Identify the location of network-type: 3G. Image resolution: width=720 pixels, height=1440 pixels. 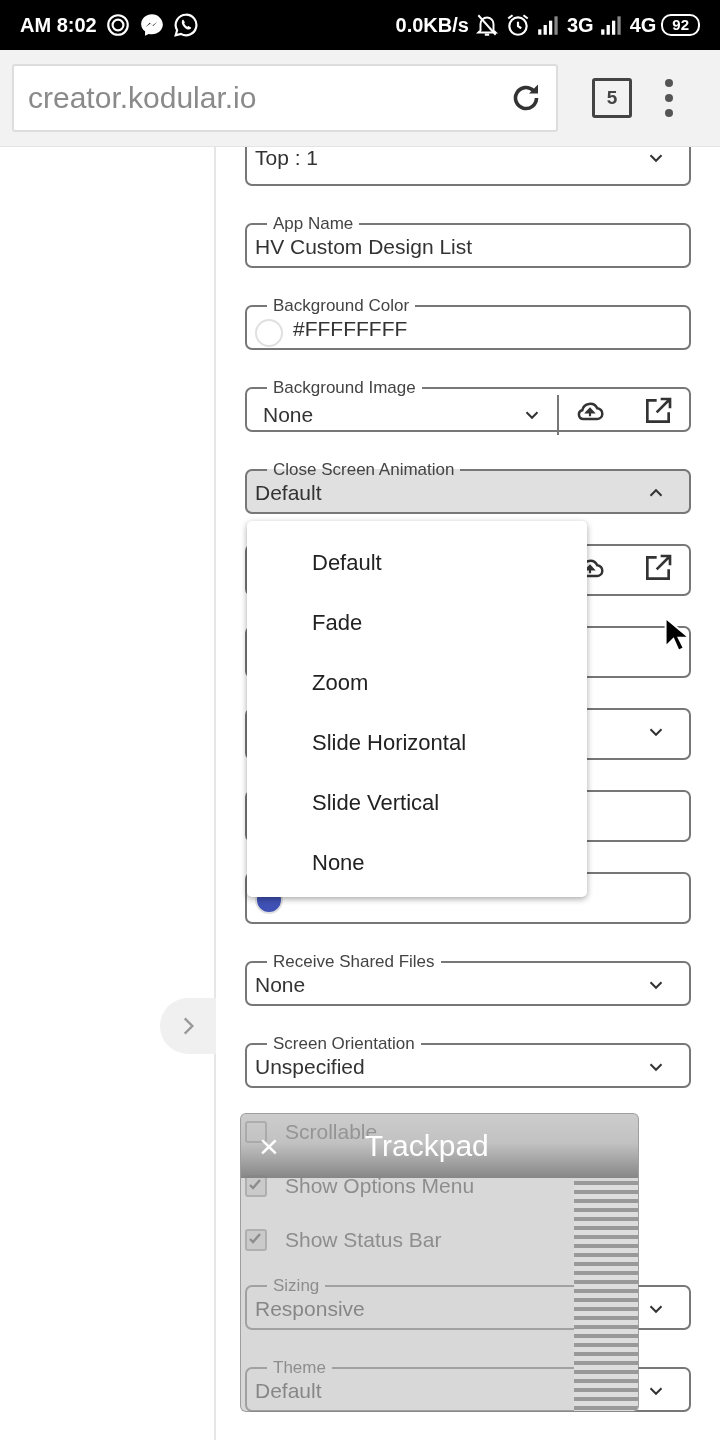
(580, 25).